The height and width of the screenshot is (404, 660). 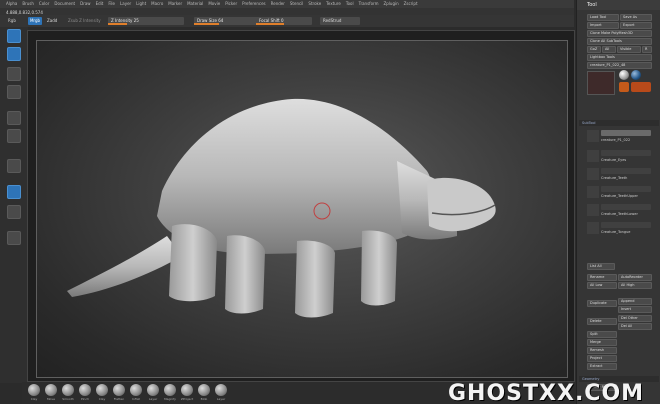 What do you see at coordinates (635, 301) in the screenshot?
I see `append-button: Append` at bounding box center [635, 301].